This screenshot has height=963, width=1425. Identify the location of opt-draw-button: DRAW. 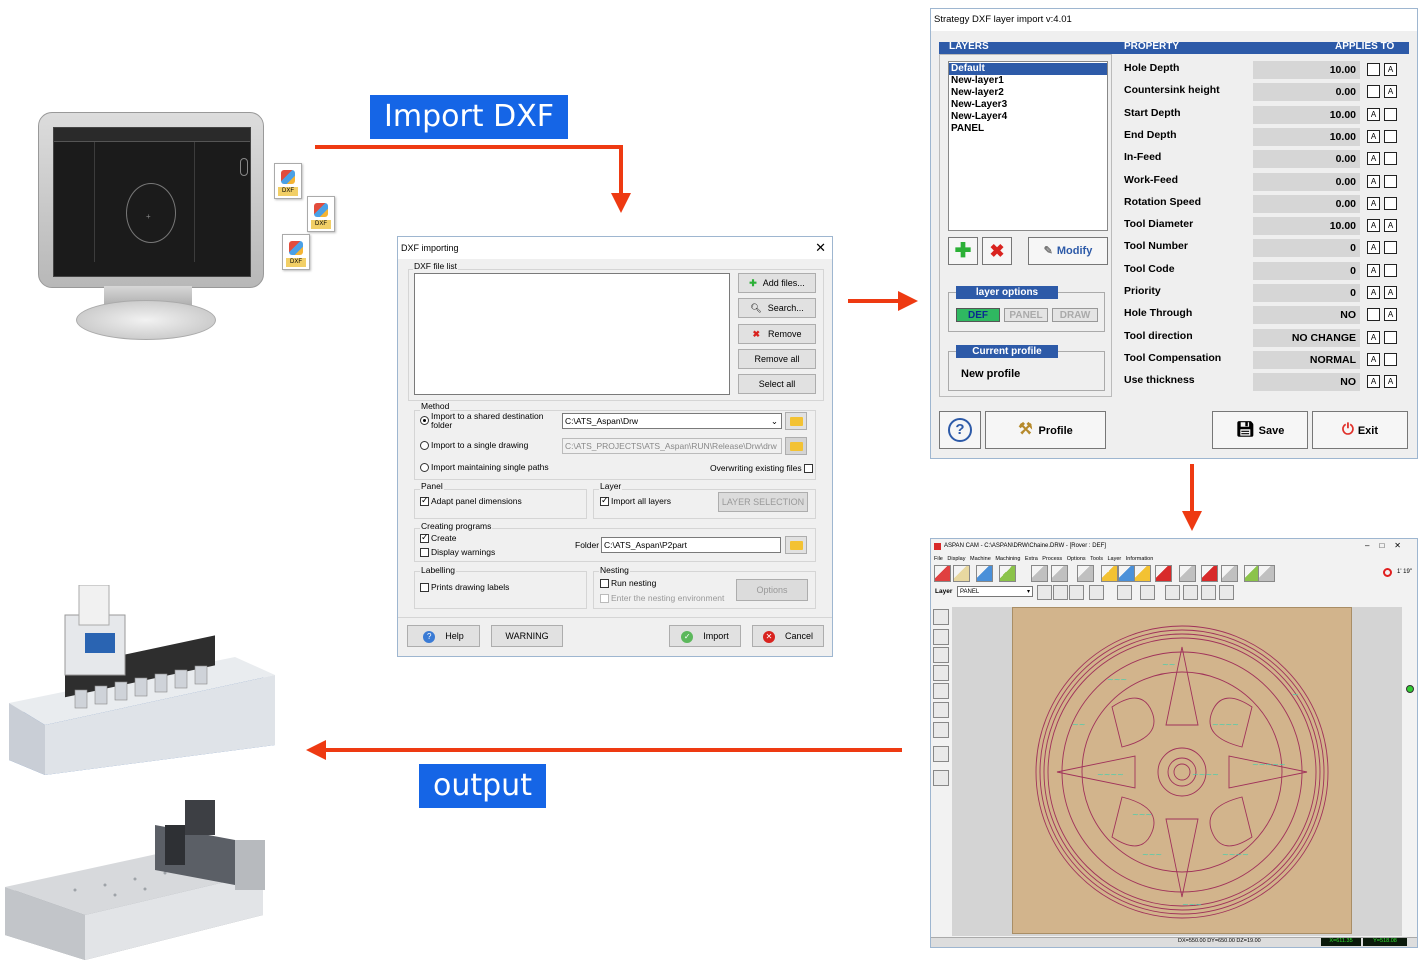
(1075, 315).